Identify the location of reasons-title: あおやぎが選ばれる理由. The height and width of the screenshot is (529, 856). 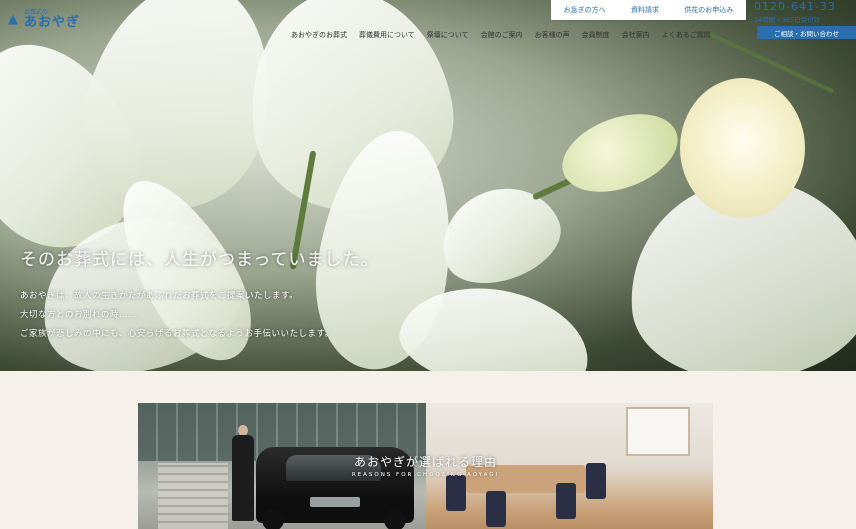
(425, 462).